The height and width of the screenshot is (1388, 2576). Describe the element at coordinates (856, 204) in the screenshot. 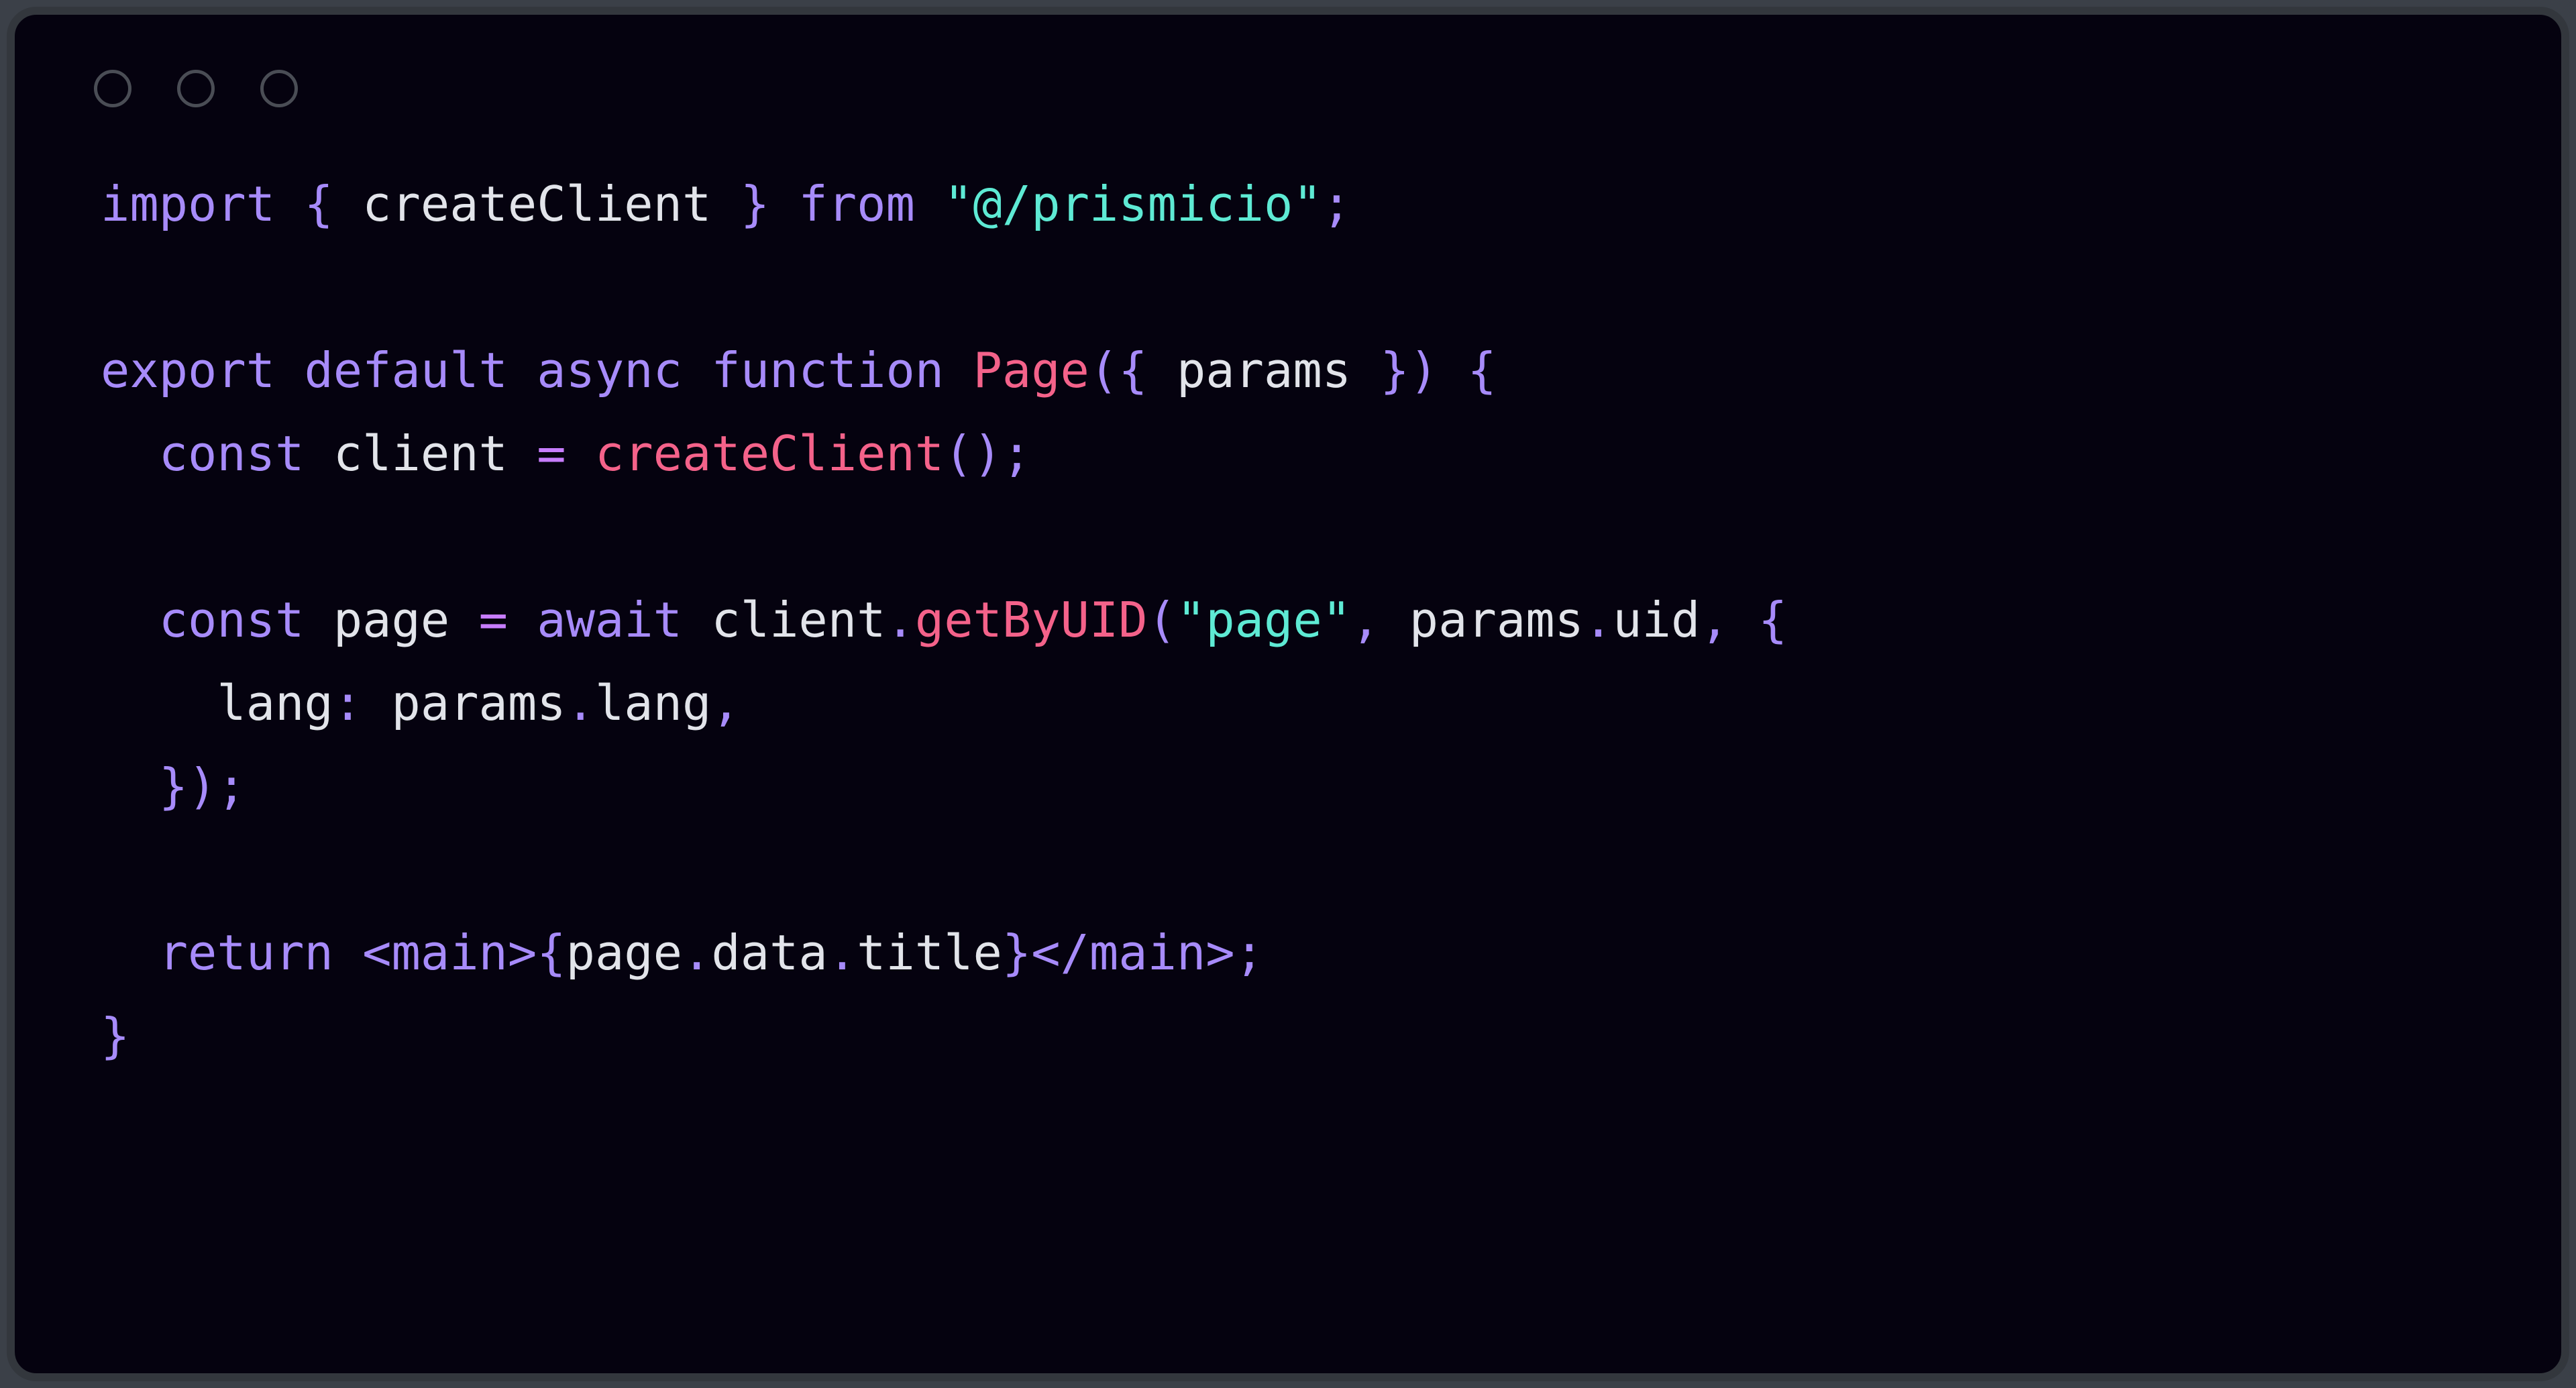

I see `code-token: from` at that location.